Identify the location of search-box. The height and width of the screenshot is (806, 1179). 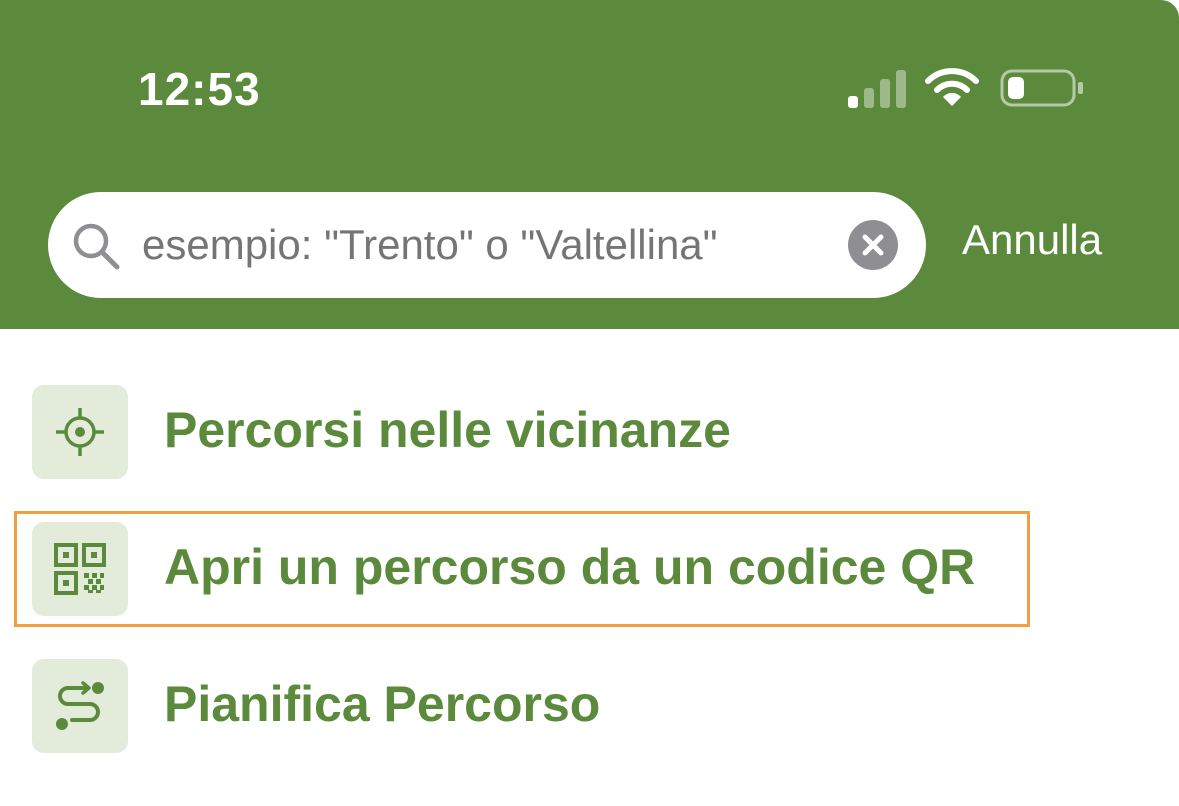
(487, 245).